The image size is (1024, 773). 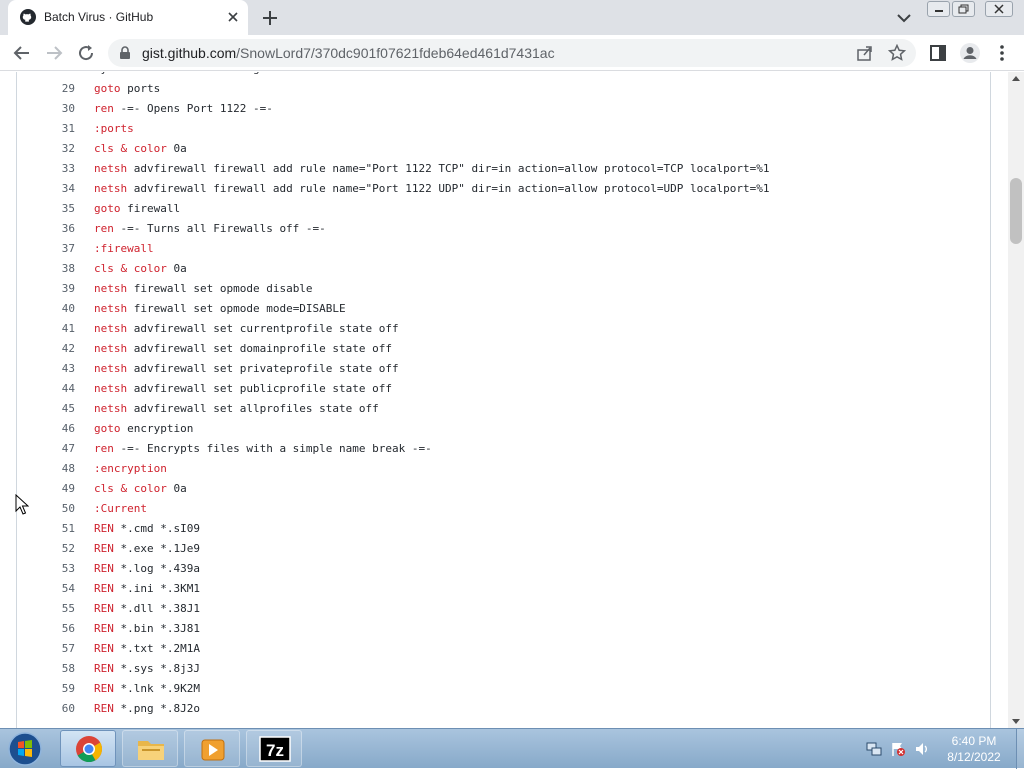 What do you see at coordinates (56, 89) in the screenshot?
I see `line-number: 29` at bounding box center [56, 89].